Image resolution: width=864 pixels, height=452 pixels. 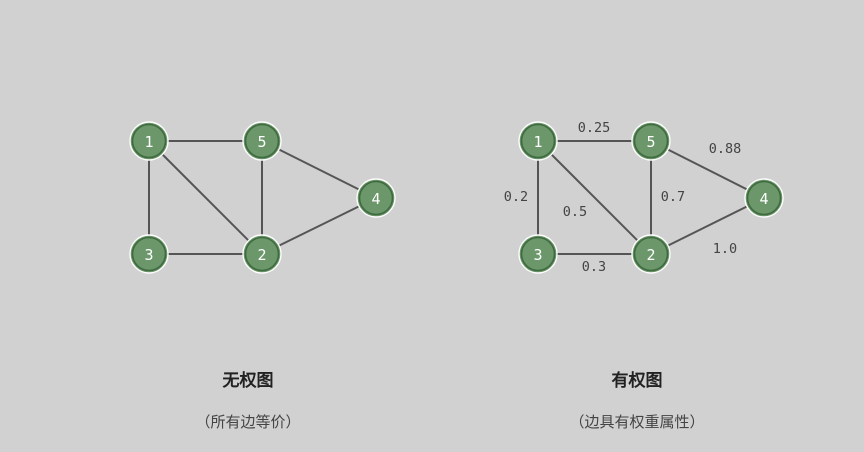 I want to click on weighted-node-1: 1, so click(x=538, y=141).